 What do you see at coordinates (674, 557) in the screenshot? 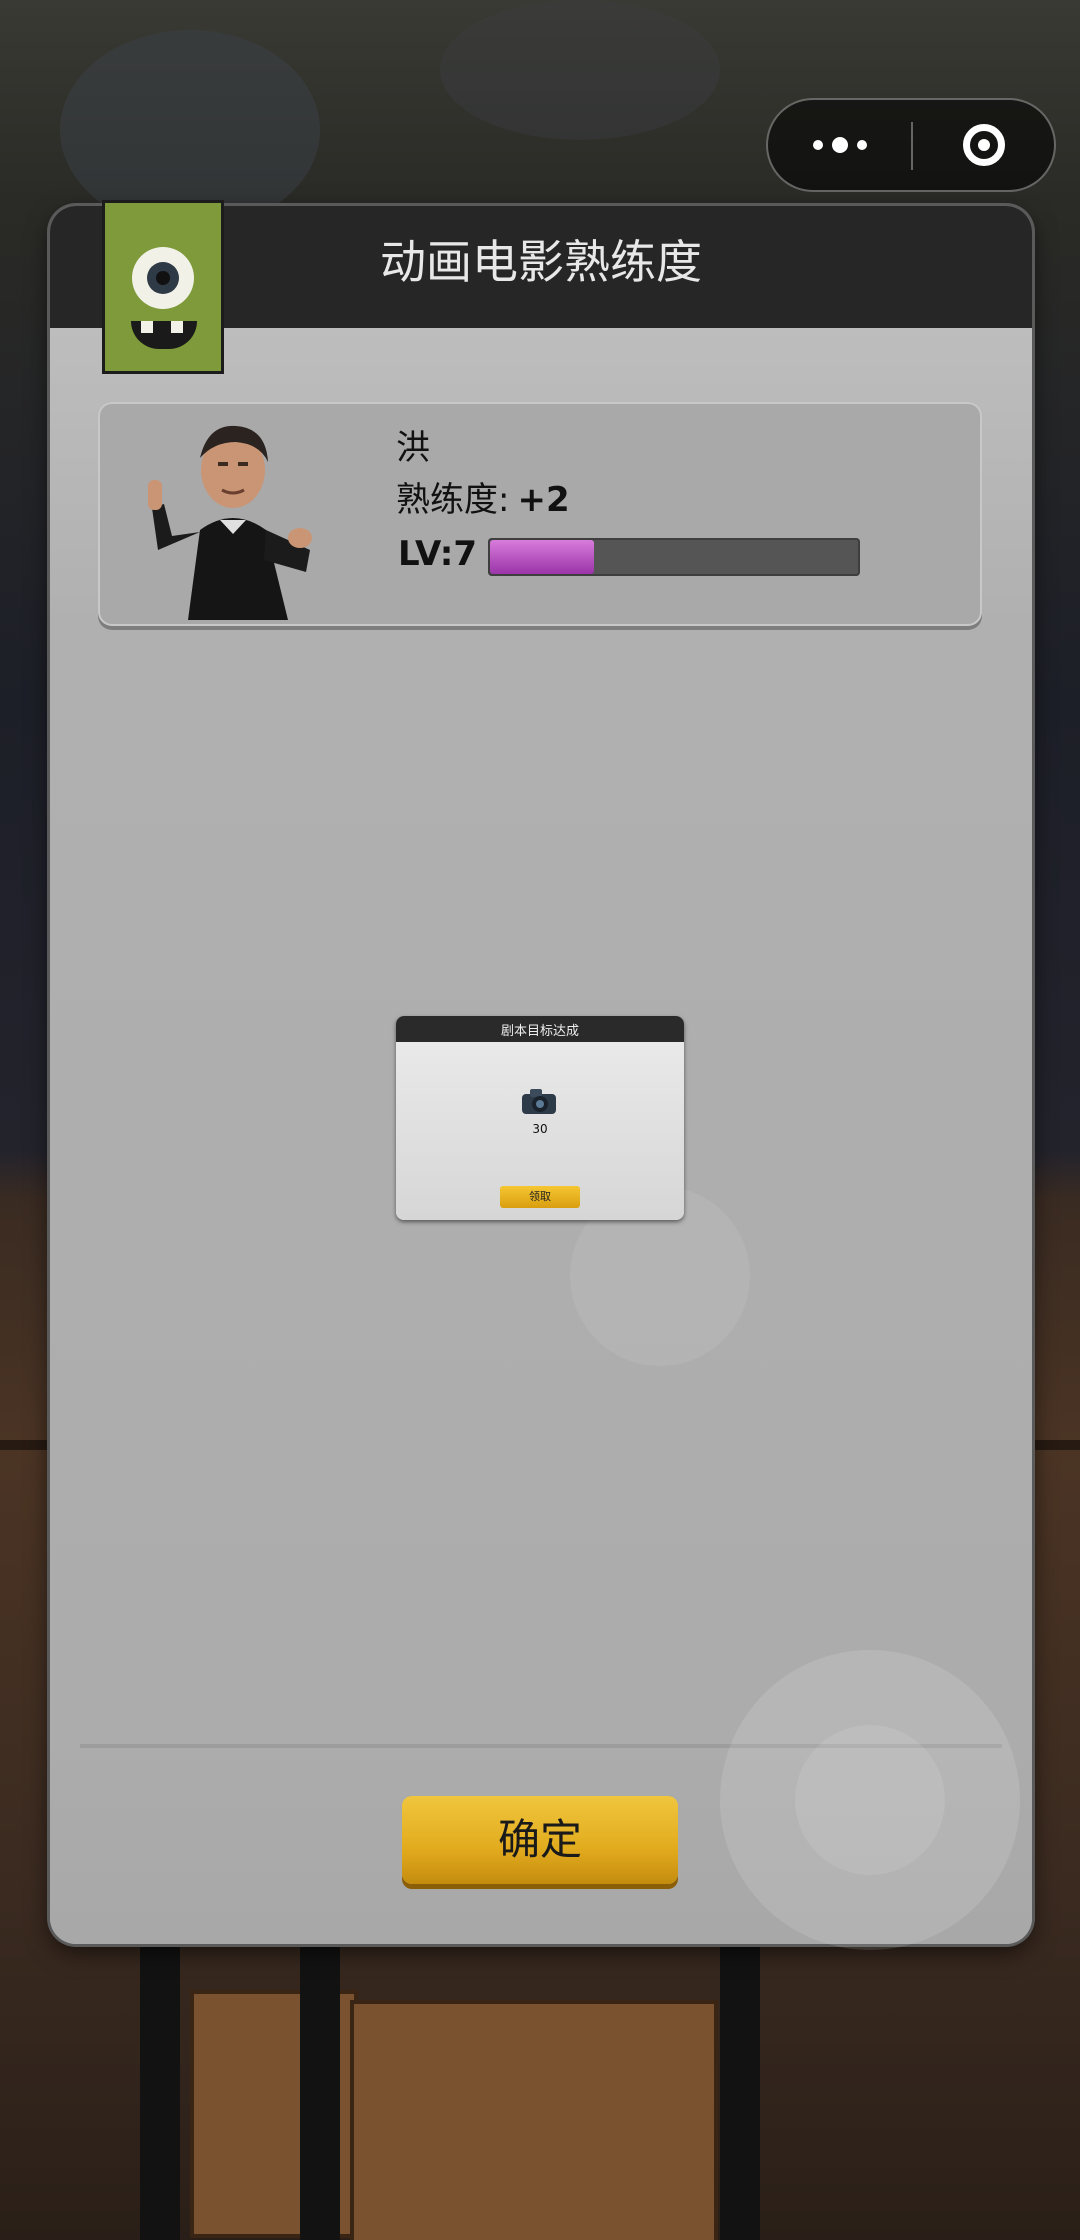
I see `level-progress-bar` at bounding box center [674, 557].